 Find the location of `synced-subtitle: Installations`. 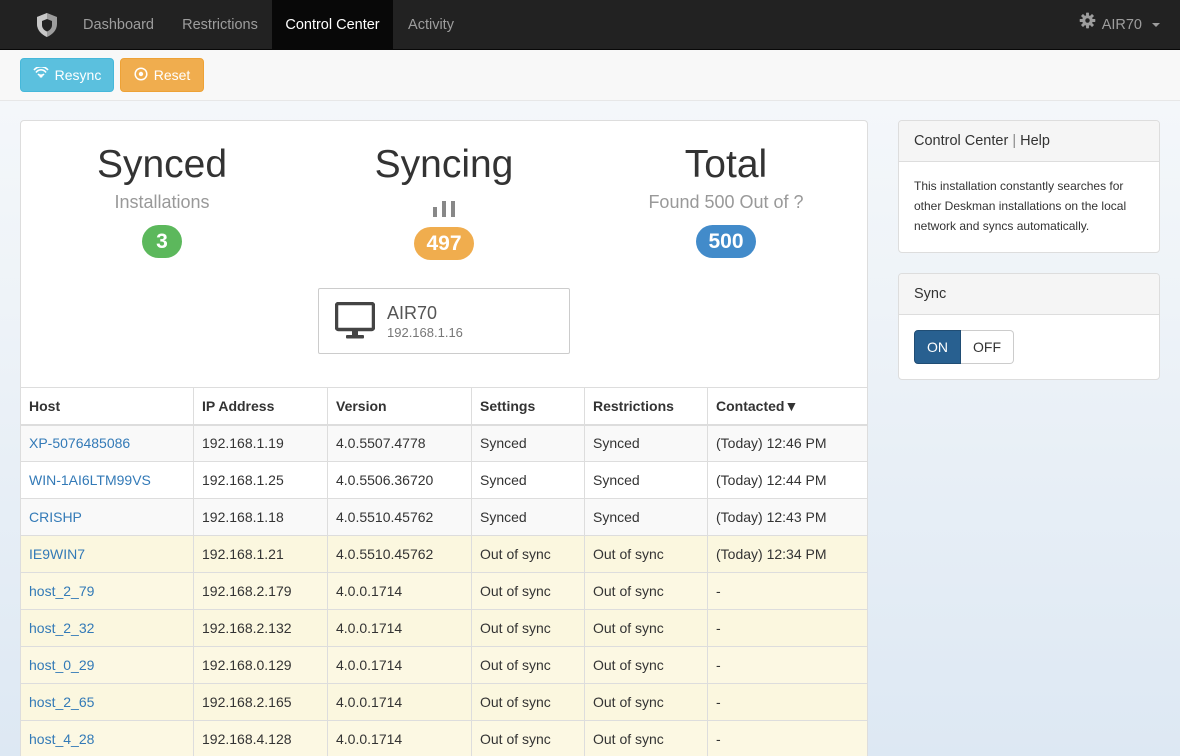

synced-subtitle: Installations is located at coordinates (162, 202).